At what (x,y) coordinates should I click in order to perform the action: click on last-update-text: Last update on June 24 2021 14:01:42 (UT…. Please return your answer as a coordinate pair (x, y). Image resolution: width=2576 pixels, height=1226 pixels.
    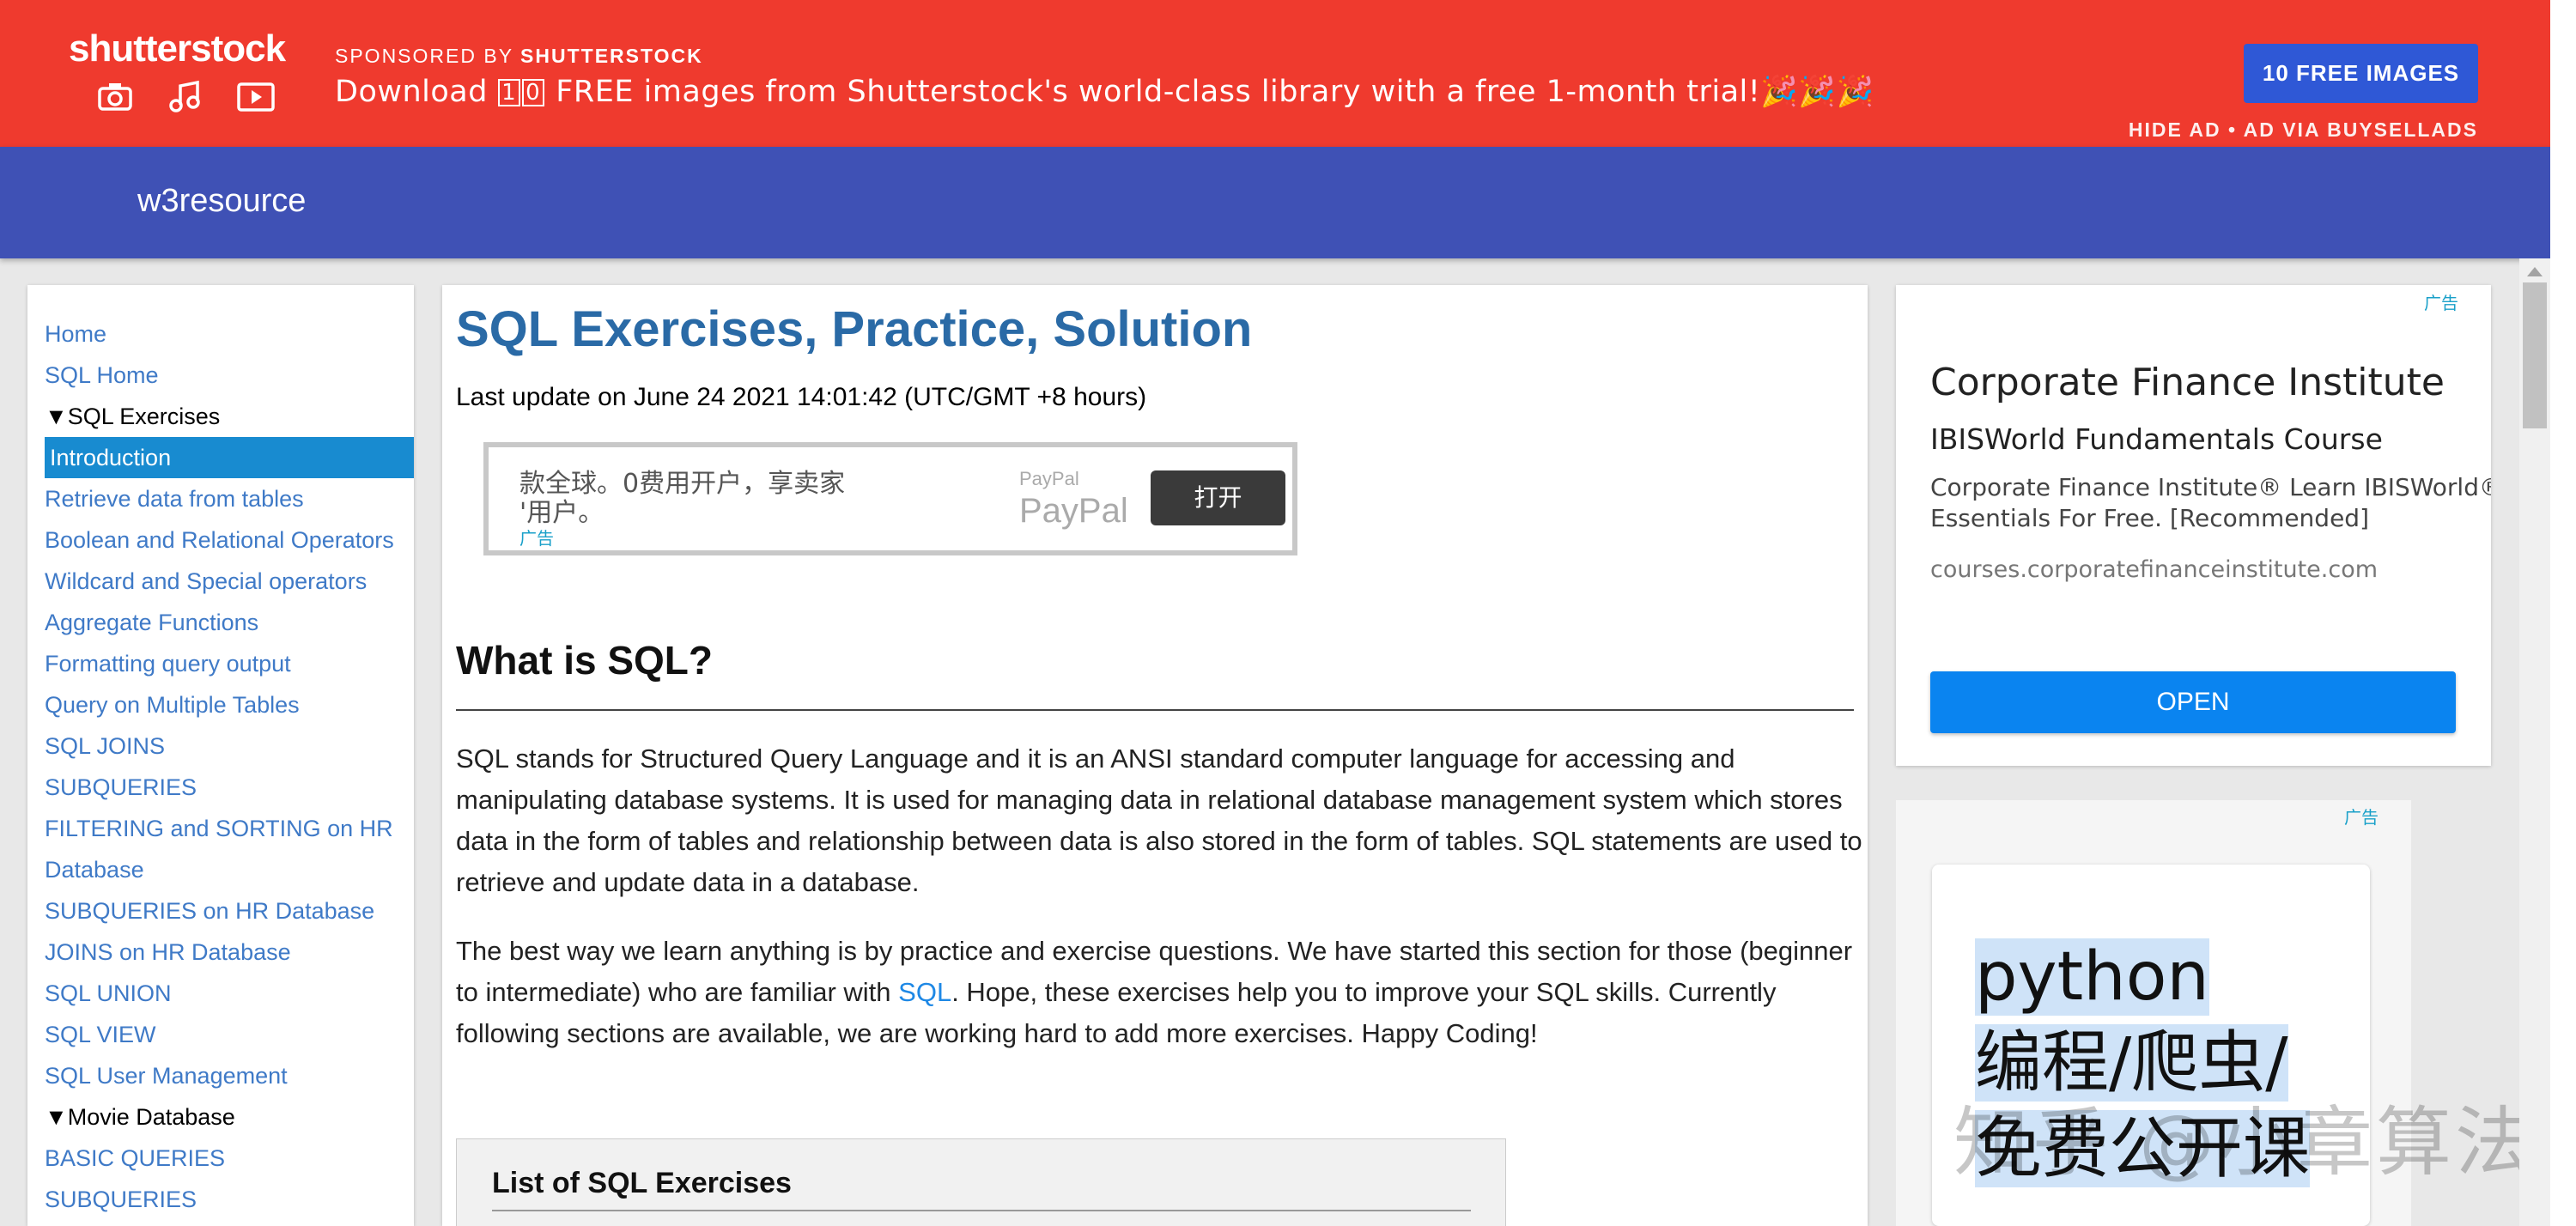
    Looking at the image, I should click on (801, 397).